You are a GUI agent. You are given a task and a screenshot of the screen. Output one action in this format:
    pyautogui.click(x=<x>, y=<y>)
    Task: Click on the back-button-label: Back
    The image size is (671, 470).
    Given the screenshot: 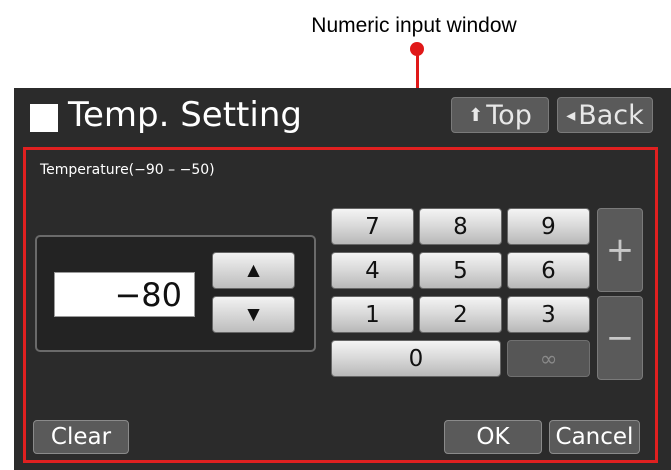 What is the action you would take?
    pyautogui.click(x=611, y=115)
    